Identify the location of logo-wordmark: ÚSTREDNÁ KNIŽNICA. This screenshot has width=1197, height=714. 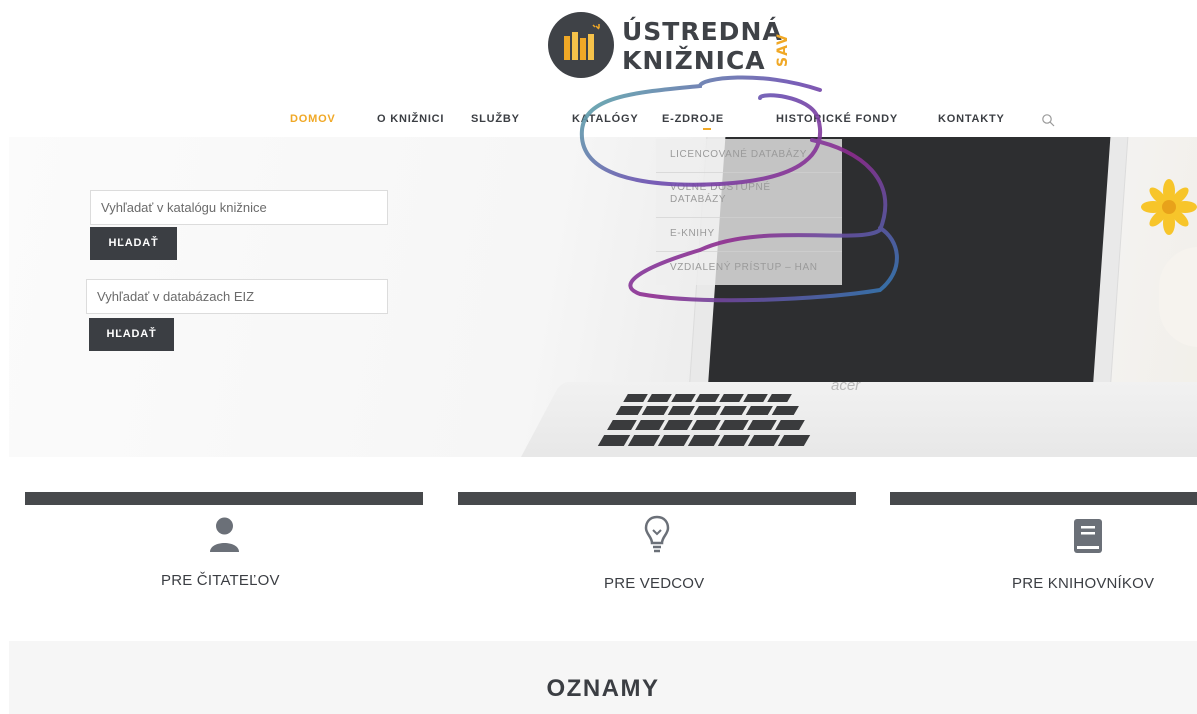
(702, 47).